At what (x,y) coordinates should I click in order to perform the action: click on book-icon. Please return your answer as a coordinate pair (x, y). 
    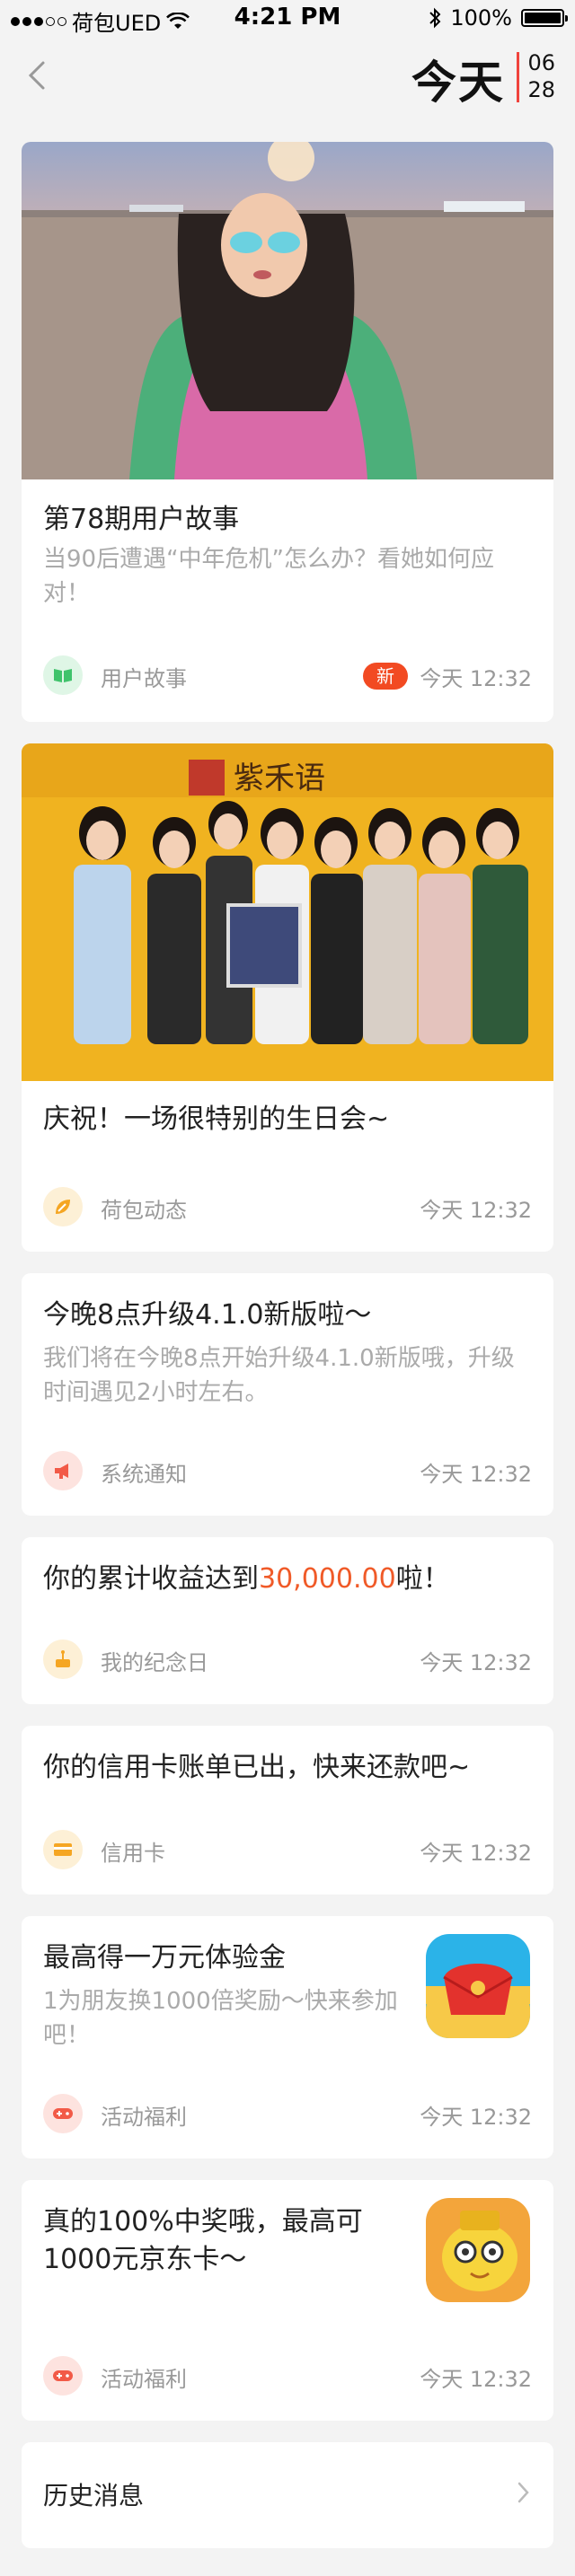
    Looking at the image, I should click on (63, 675).